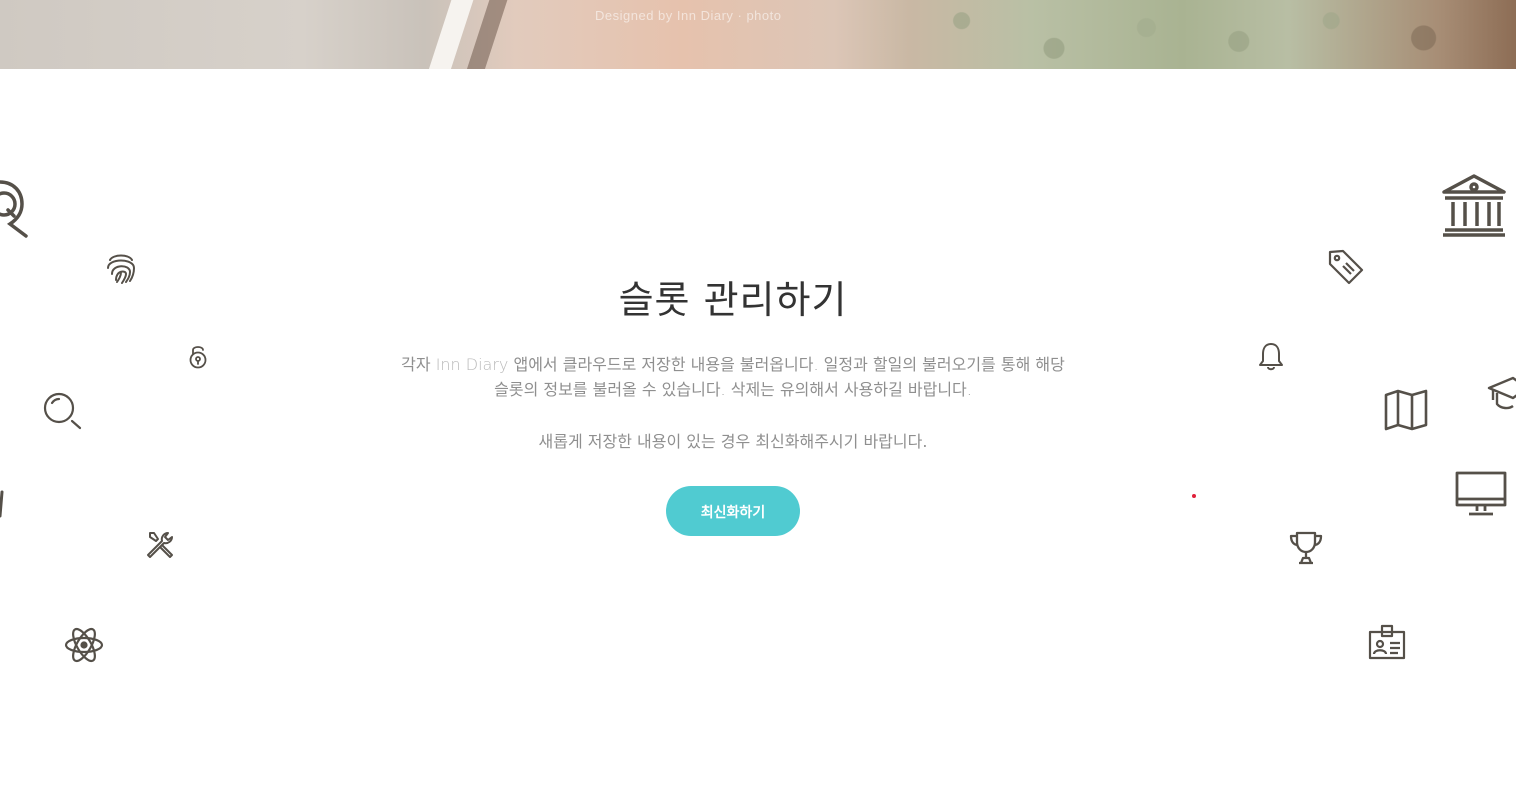 The image size is (1516, 789). What do you see at coordinates (63, 411) in the screenshot?
I see `magnifier-icon` at bounding box center [63, 411].